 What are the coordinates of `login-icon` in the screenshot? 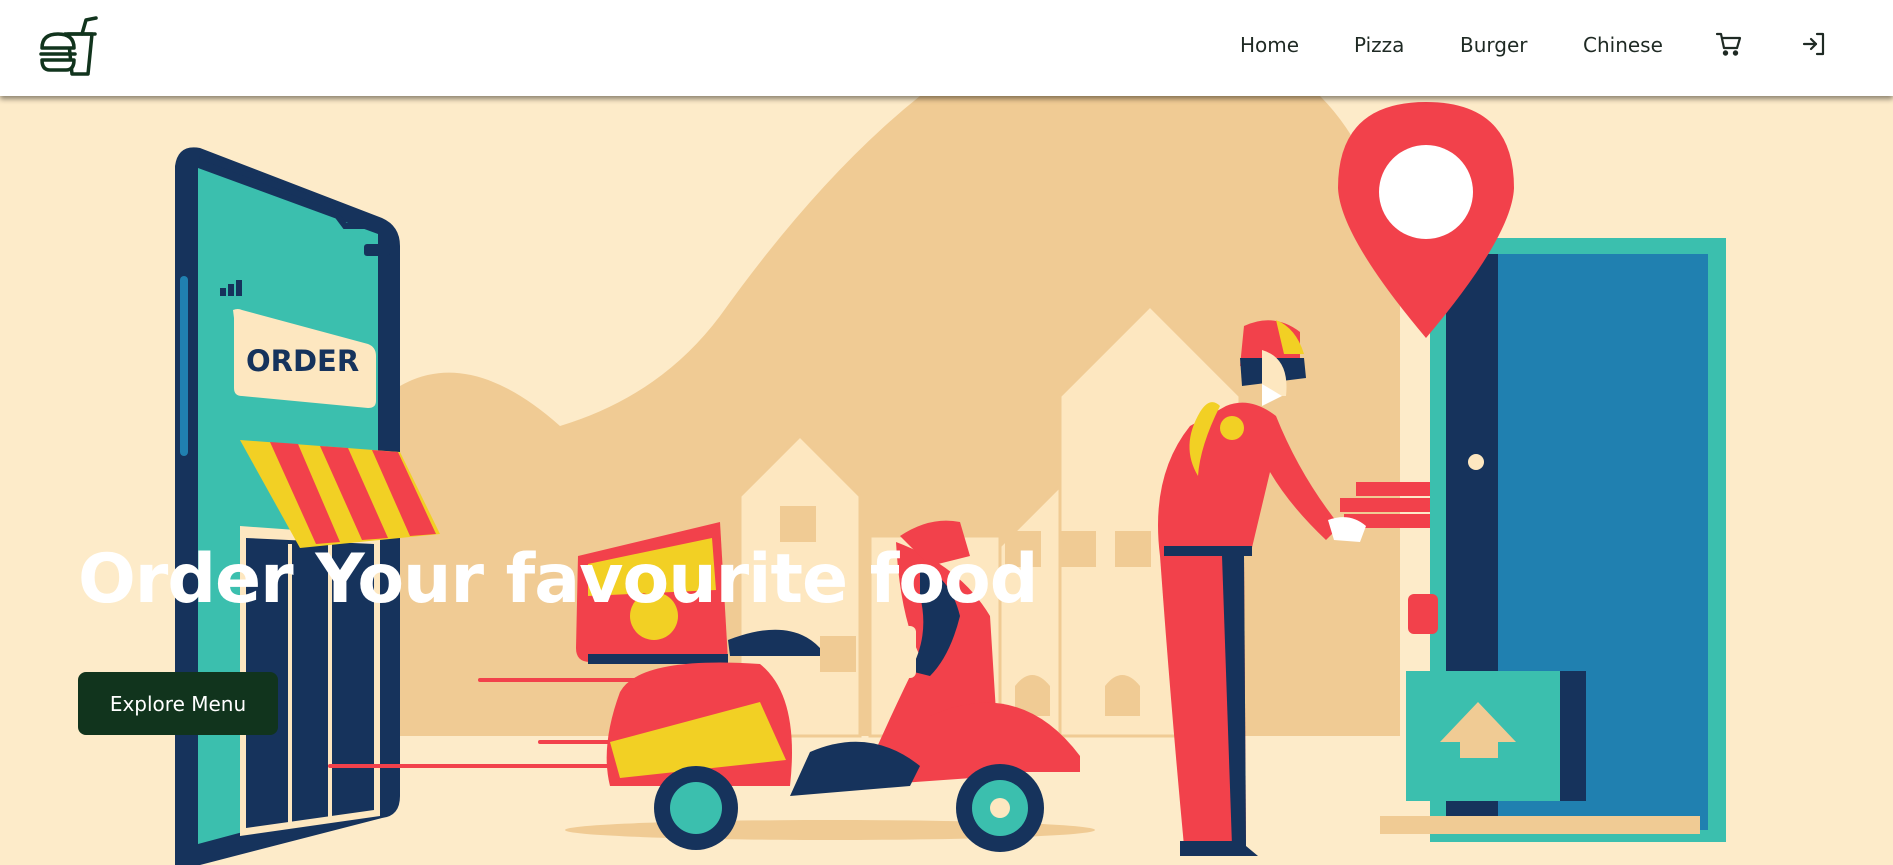 It's located at (1814, 44).